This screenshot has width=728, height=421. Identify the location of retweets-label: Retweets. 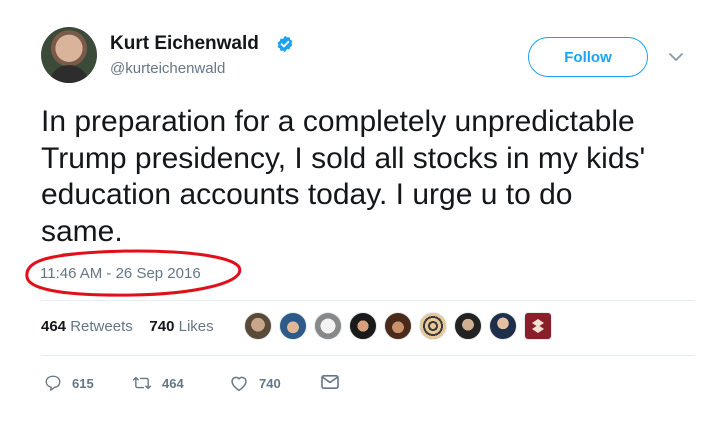
(101, 326).